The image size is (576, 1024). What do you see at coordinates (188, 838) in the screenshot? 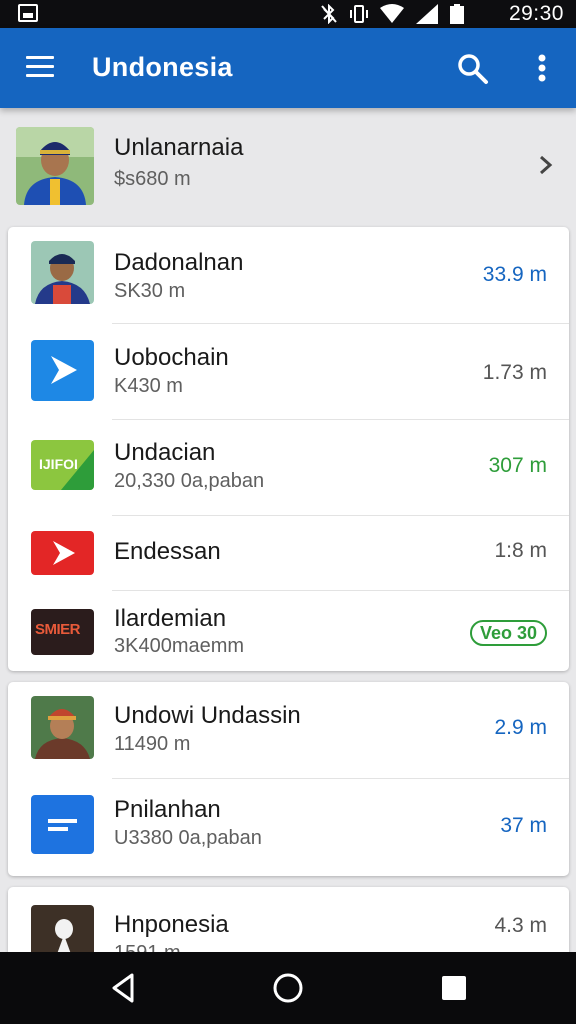
I see `item-subtitle: U3380 0a,paban` at bounding box center [188, 838].